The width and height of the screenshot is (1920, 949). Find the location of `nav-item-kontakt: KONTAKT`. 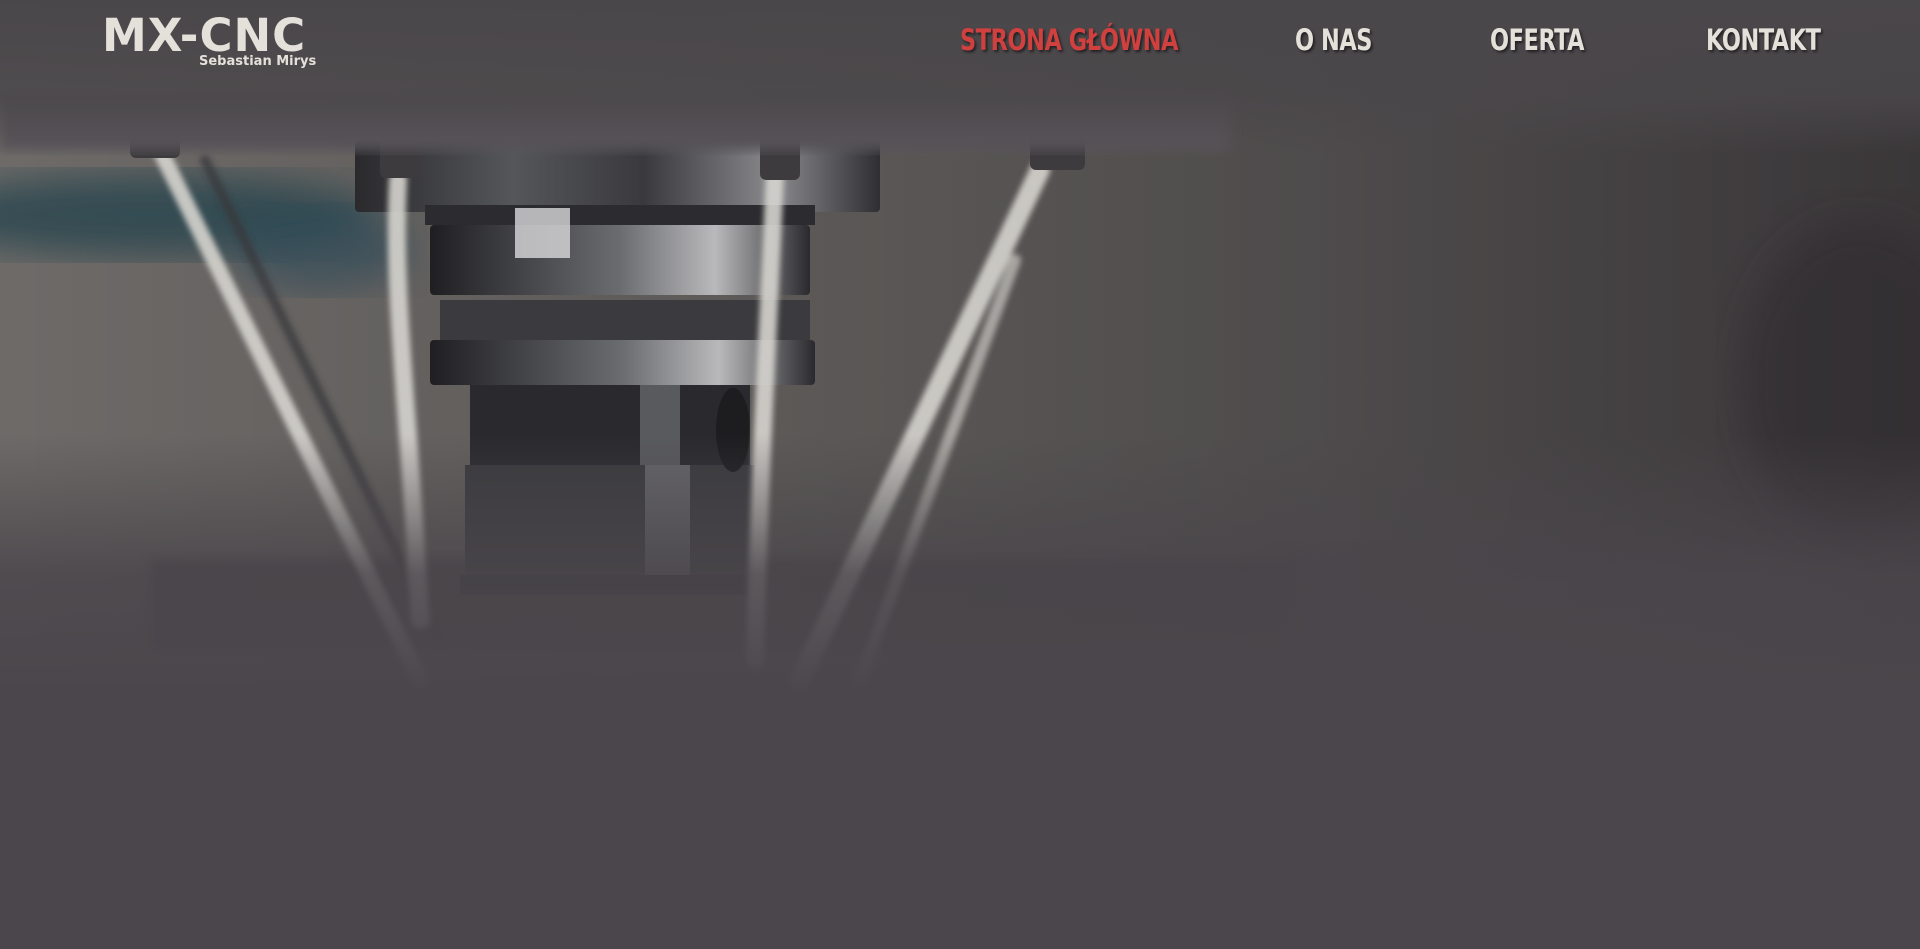

nav-item-kontakt: KONTAKT is located at coordinates (1763, 40).